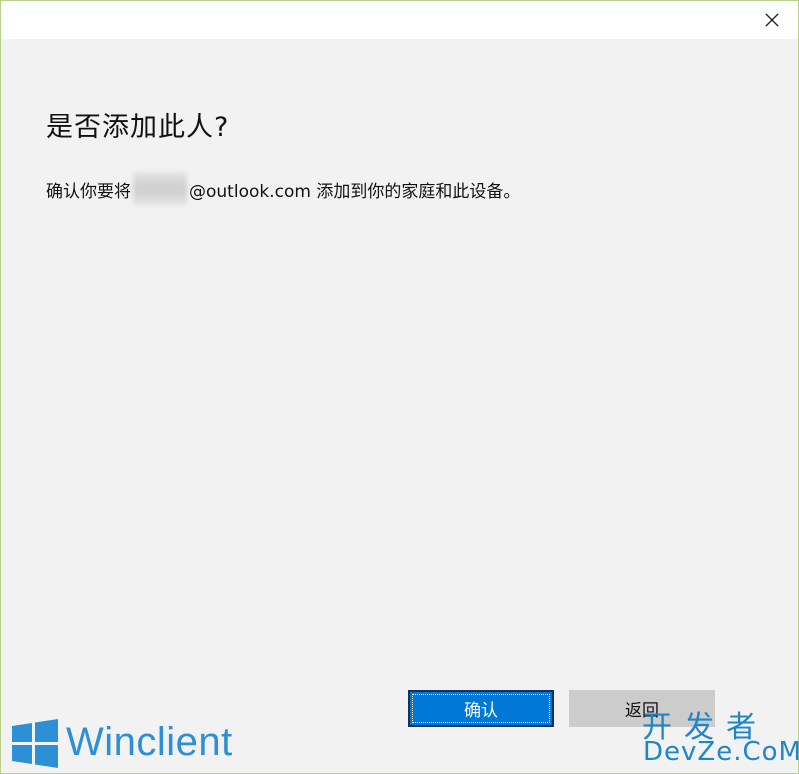 The height and width of the screenshot is (774, 799). Describe the element at coordinates (355, 191) in the screenshot. I see `message-suffix: @outlook.com 添加到你的家庭和此设备。` at that location.